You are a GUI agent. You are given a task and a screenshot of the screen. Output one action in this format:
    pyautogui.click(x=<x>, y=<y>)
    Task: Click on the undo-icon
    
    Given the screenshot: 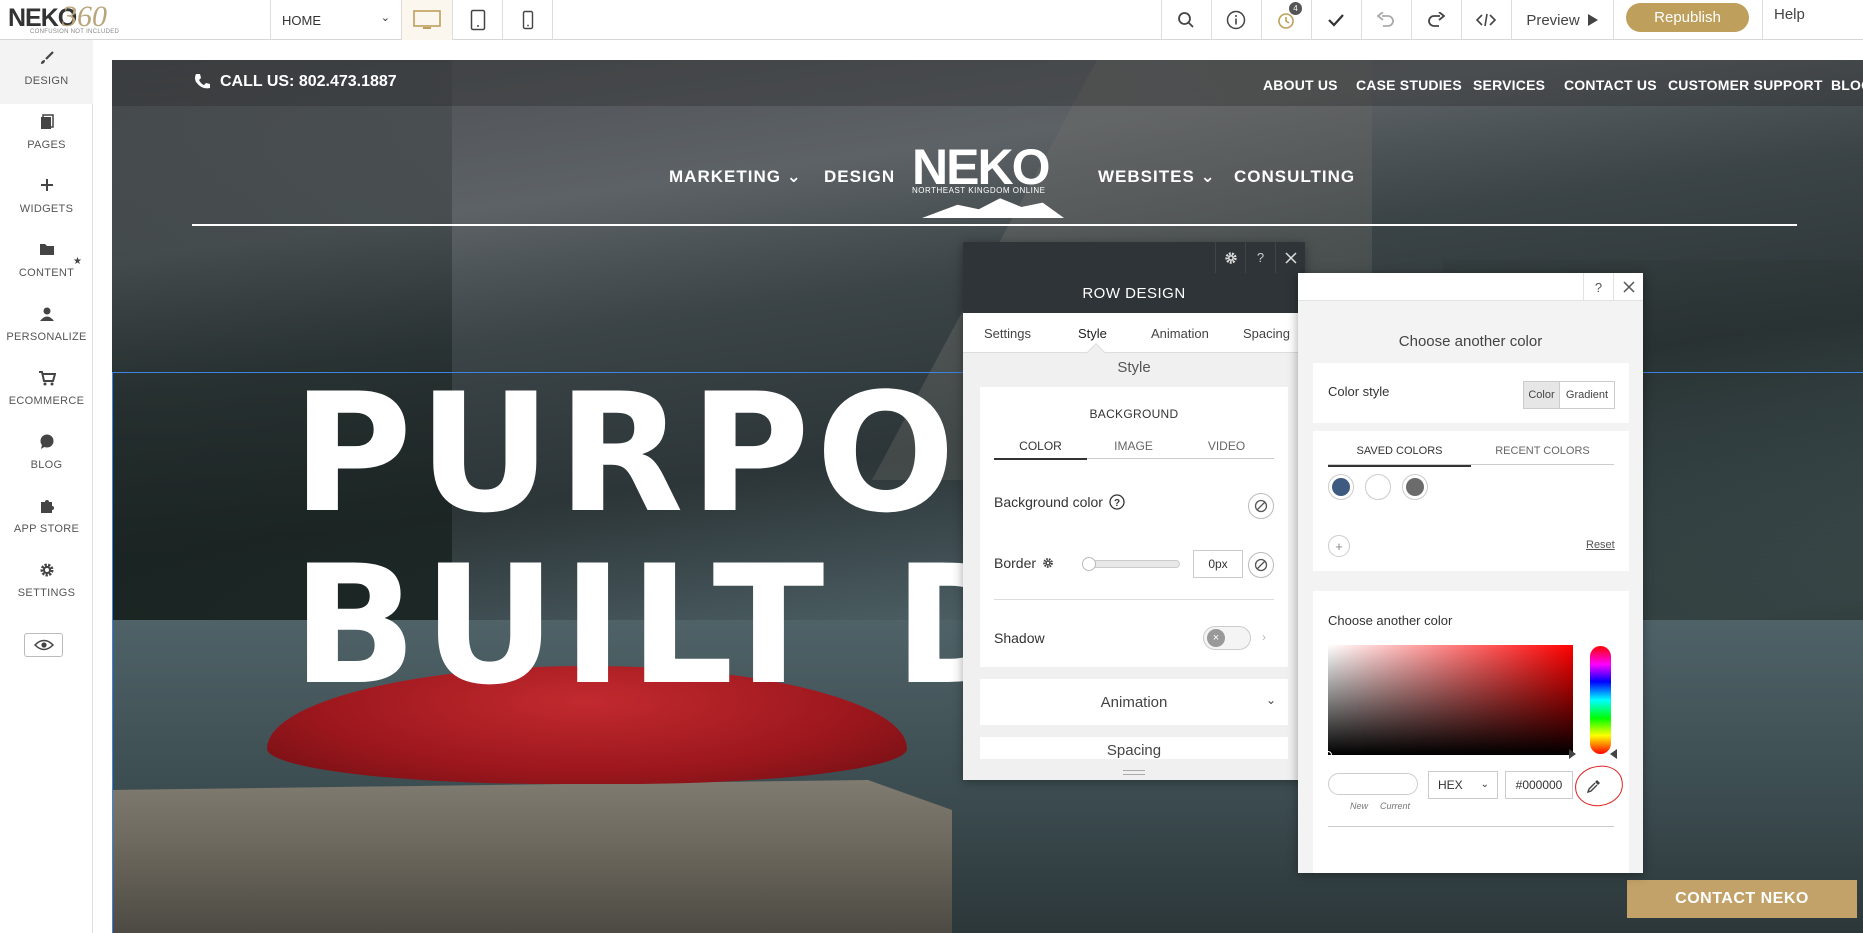 What is the action you would take?
    pyautogui.click(x=1385, y=19)
    